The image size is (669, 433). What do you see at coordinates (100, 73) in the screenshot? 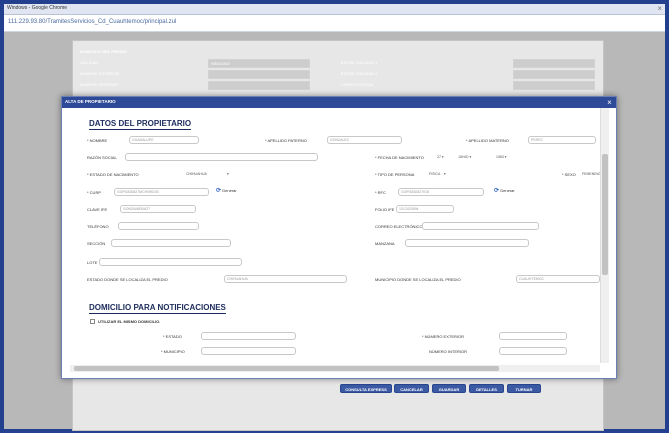
I see `num-ext-label: NUMERO EXTERIOR` at bounding box center [100, 73].